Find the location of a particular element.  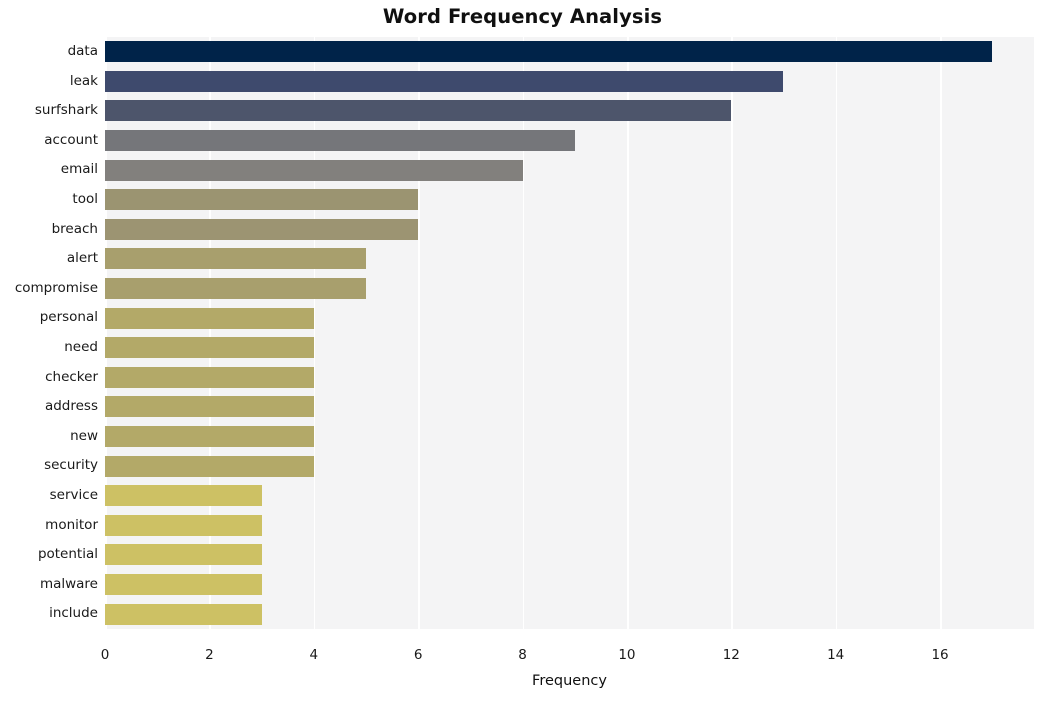

y-axis-tick-label: service is located at coordinates (73, 495).